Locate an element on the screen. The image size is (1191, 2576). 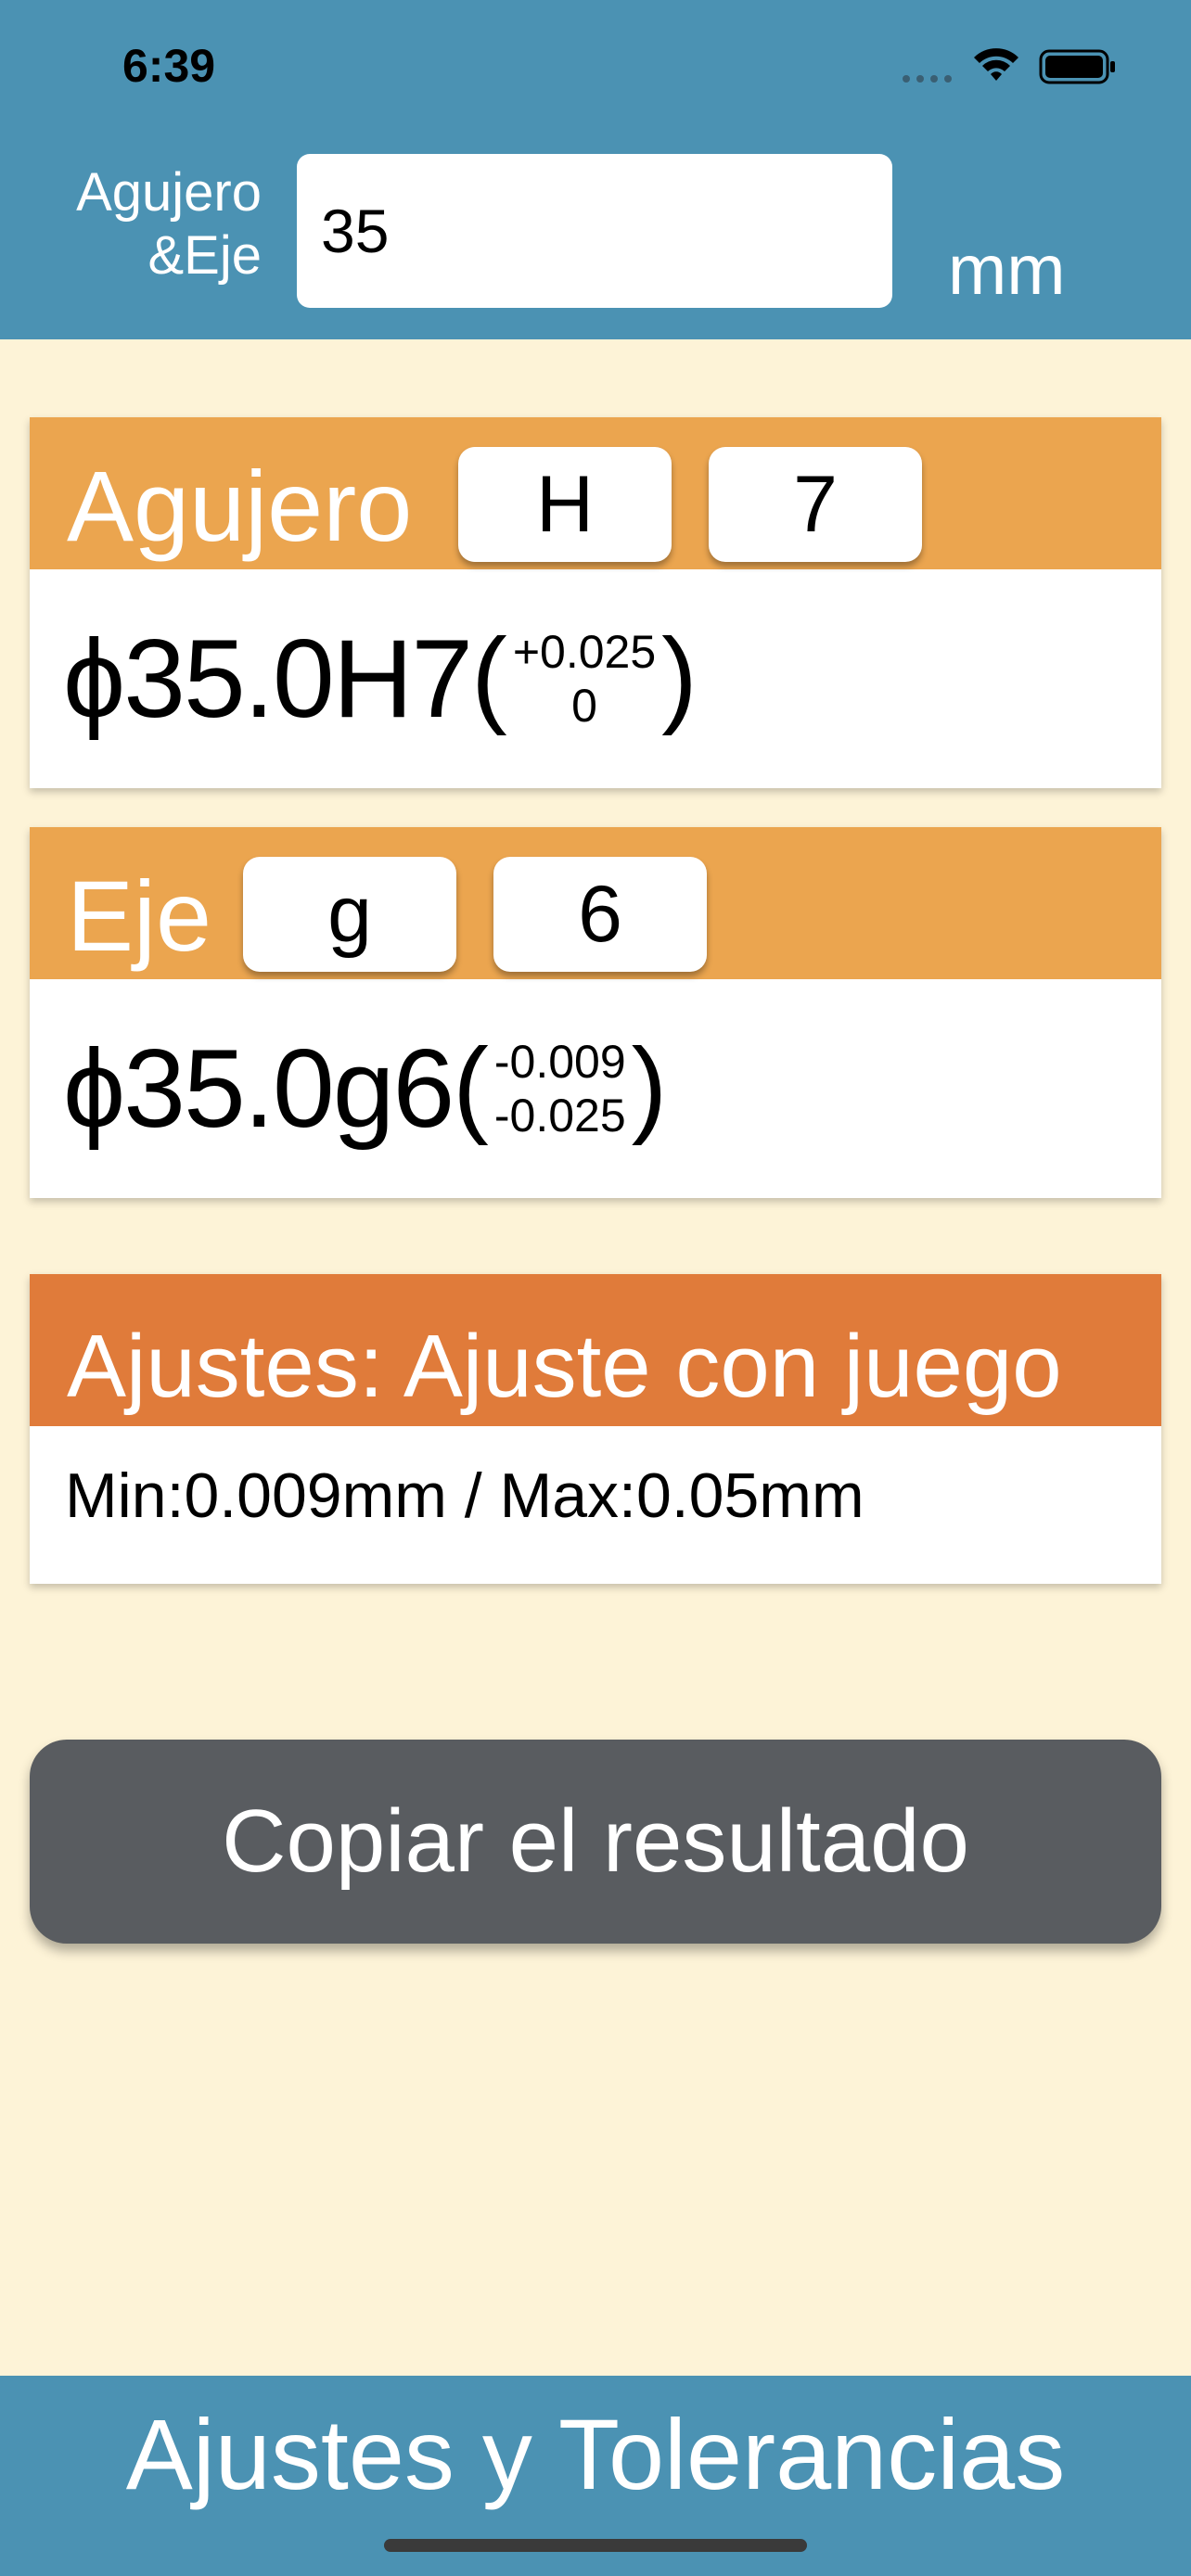
hole-result: ϕ35.0H7 ( +0.025 0 ) is located at coordinates (380, 679).